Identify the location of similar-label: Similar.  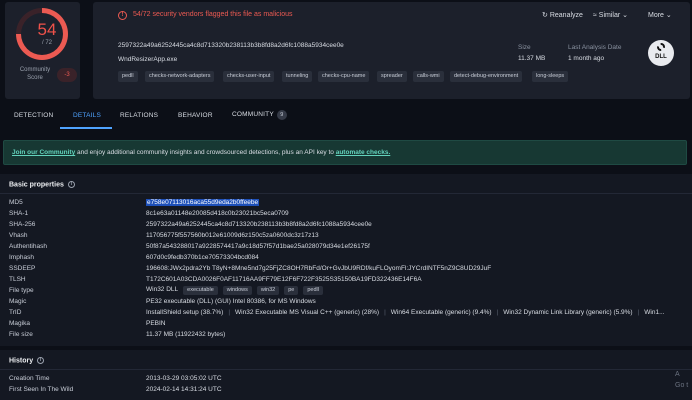
(609, 15).